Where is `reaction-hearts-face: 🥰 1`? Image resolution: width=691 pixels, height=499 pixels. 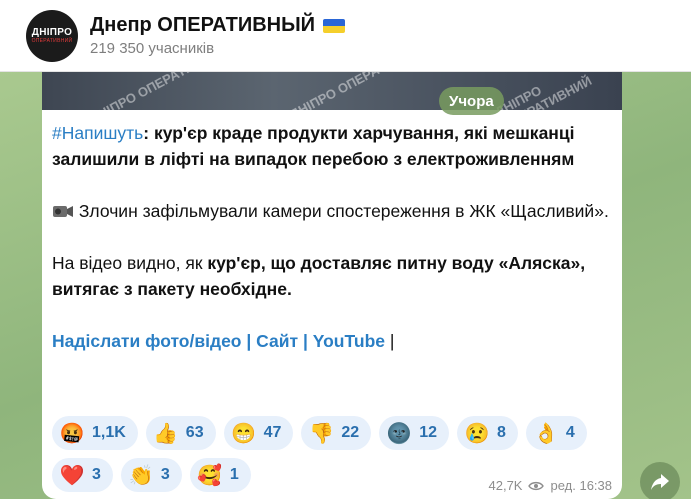 reaction-hearts-face: 🥰 1 is located at coordinates (220, 475).